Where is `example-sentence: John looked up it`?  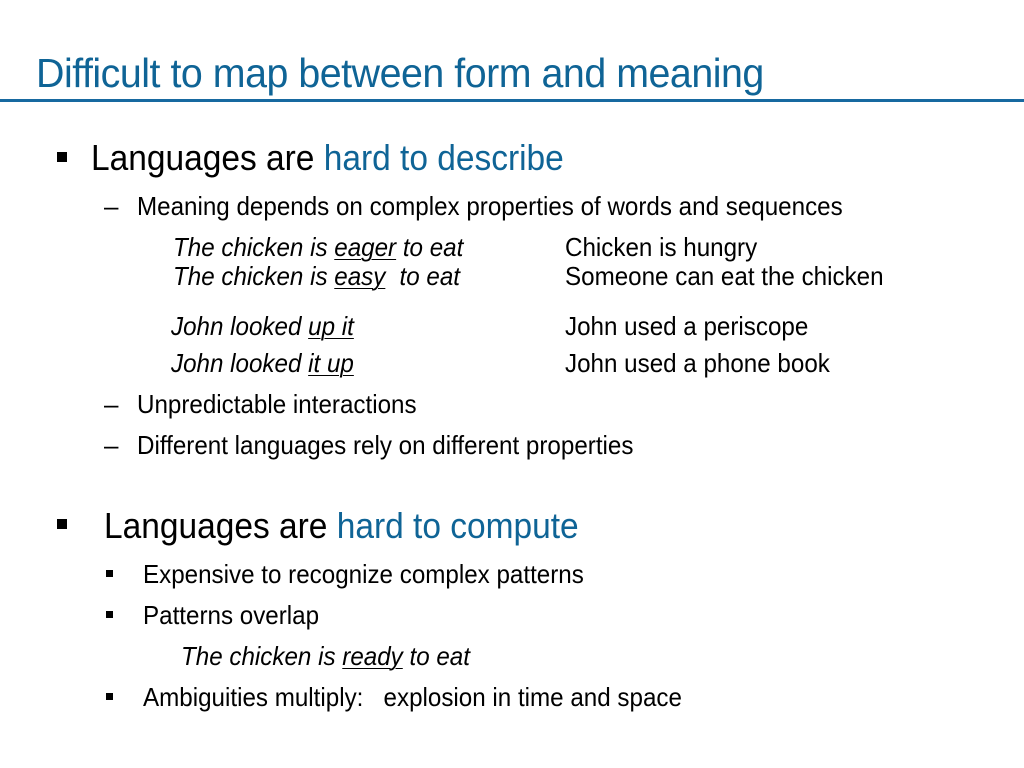 example-sentence: John looked up it is located at coordinates (262, 326).